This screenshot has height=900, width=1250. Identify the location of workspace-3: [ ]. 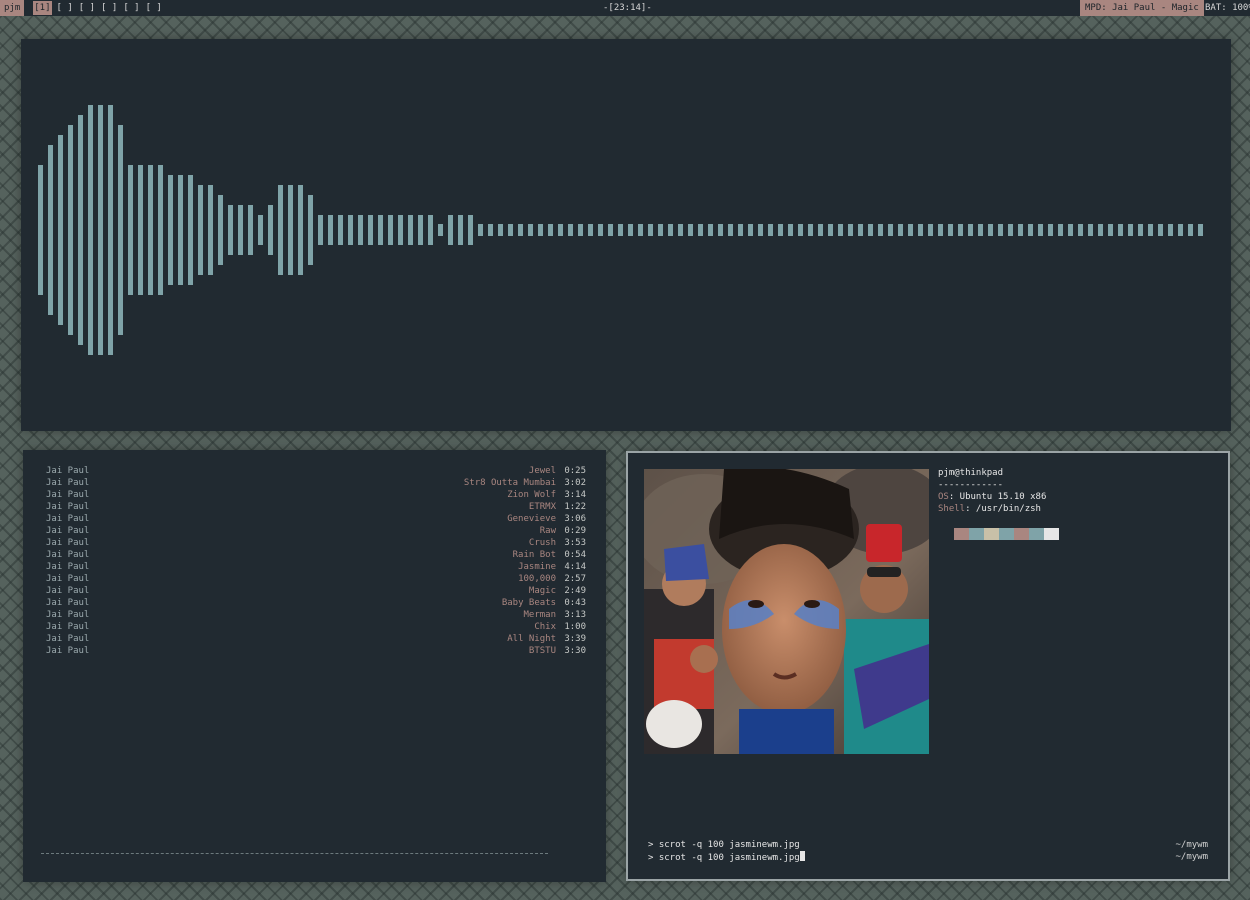
(87, 8).